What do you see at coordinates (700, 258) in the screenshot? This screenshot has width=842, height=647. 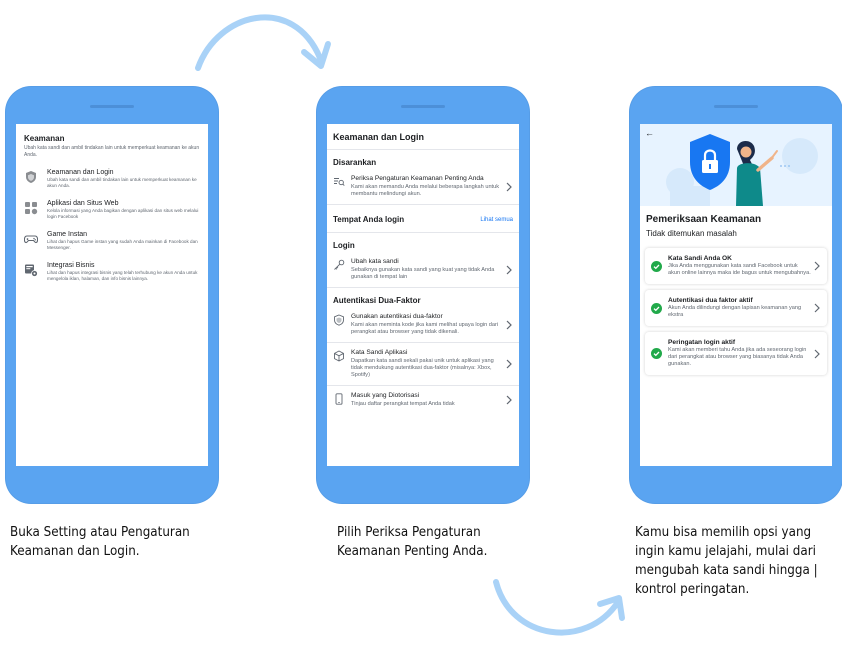 I see `card-title: Kata Sandi Anda OK` at bounding box center [700, 258].